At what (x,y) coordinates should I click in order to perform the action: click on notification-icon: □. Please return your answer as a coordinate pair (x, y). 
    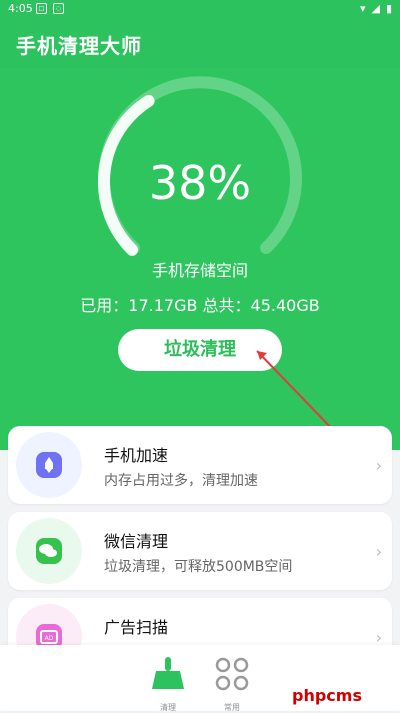
    Looking at the image, I should click on (41, 8).